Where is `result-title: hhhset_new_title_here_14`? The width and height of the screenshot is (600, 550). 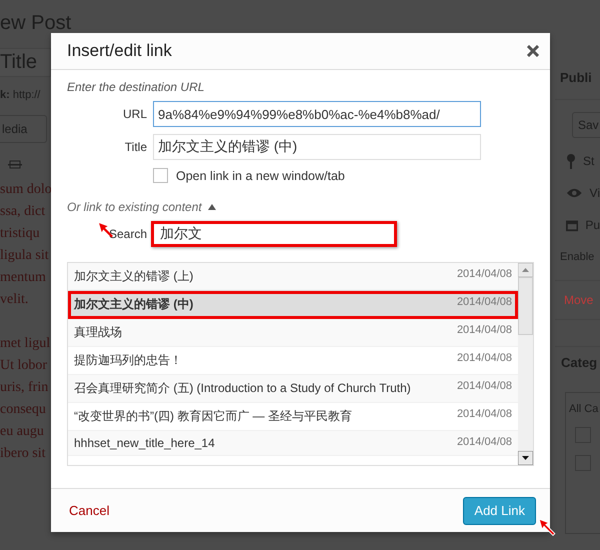 result-title: hhhset_new_title_here_14 is located at coordinates (145, 443).